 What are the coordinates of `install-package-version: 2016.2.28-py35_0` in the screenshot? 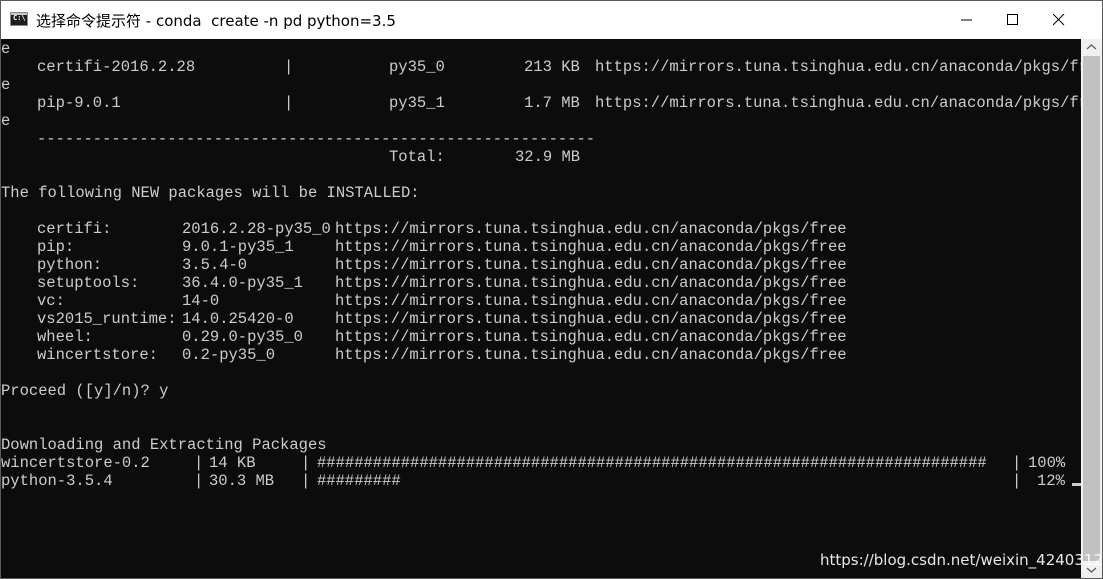 It's located at (256, 229).